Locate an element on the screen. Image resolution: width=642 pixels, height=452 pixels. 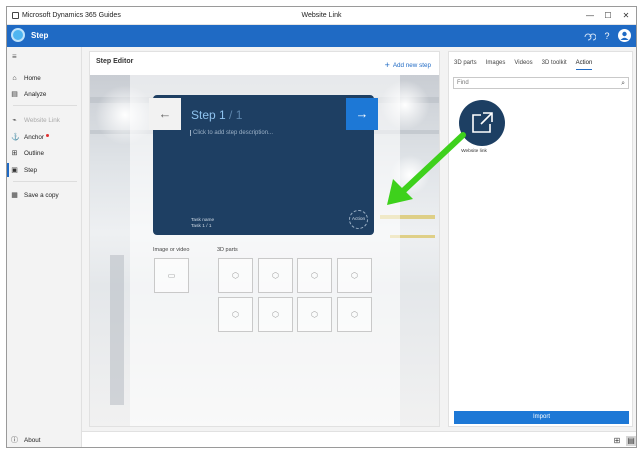
next-step-button: → is located at coordinates (362, 114).